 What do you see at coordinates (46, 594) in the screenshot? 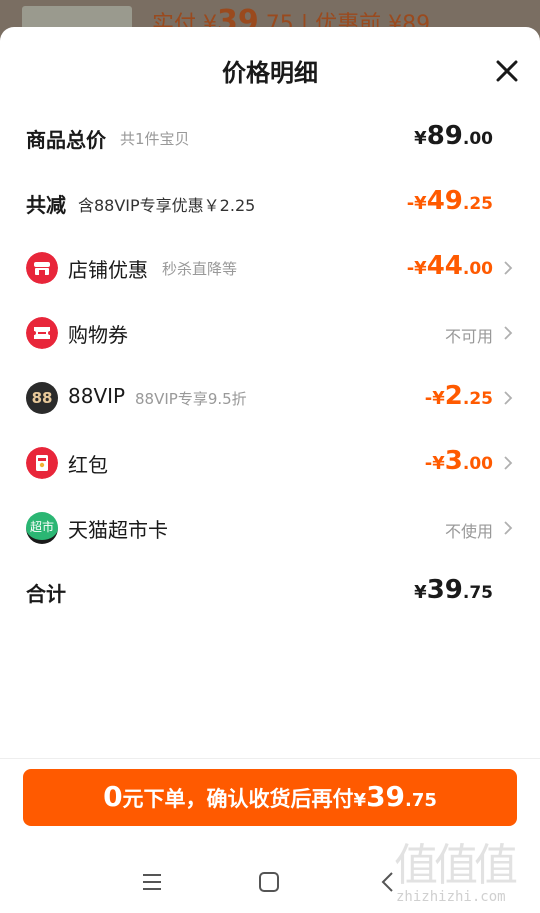
I see `row-label: 合计` at bounding box center [46, 594].